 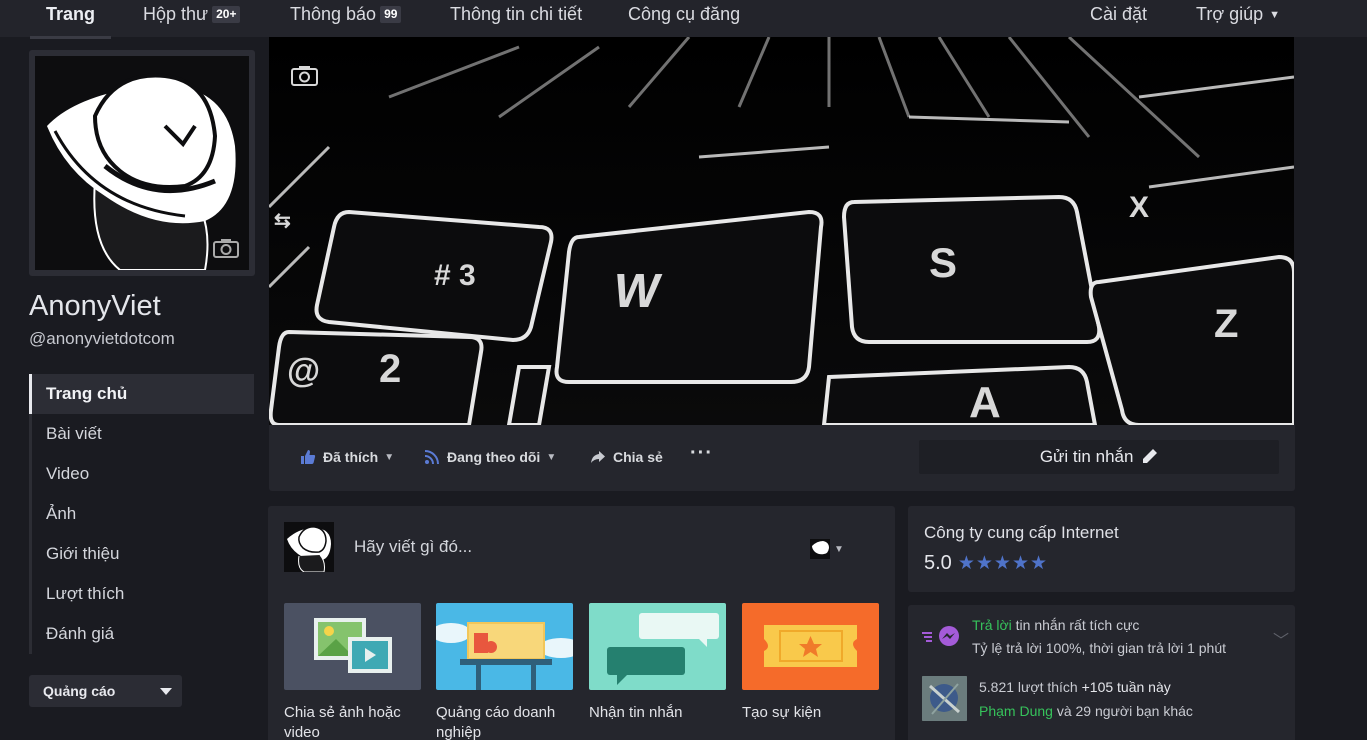 I want to click on page-username: @anonyvietdotcom, so click(x=102, y=339).